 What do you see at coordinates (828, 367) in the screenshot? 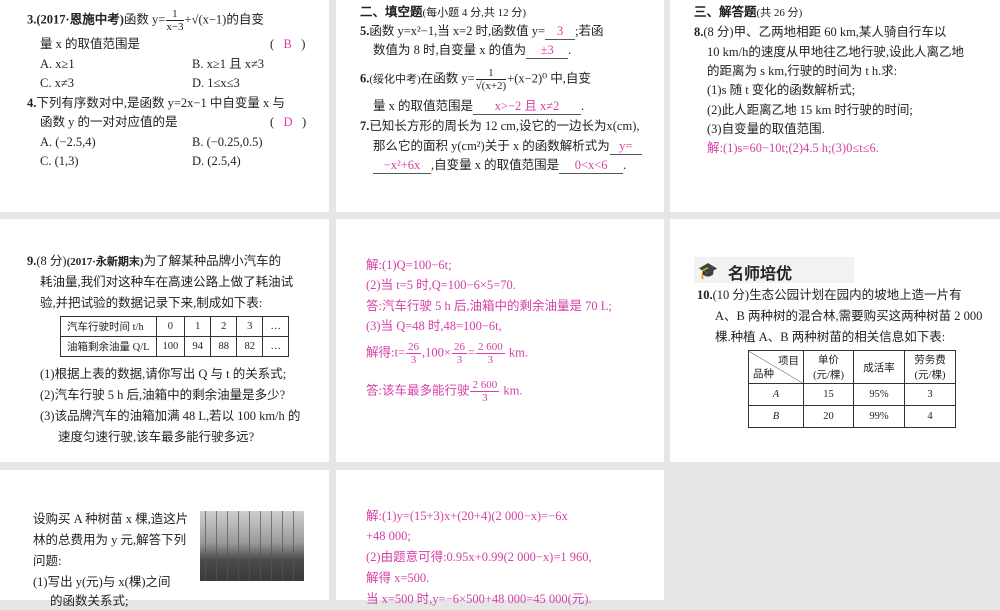
I see `header-price: 单价 (元/棵)` at bounding box center [828, 367].